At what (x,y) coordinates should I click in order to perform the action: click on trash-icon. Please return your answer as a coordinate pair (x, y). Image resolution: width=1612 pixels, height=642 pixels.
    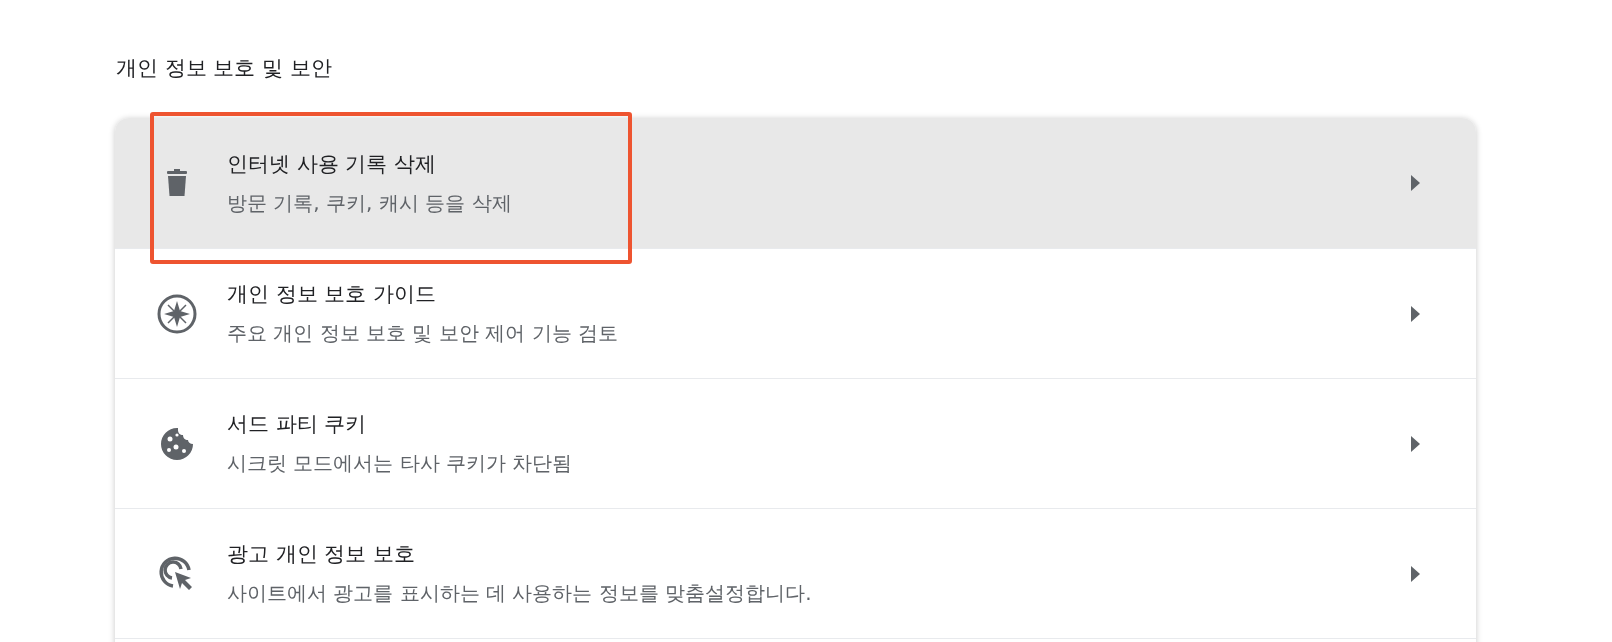
    Looking at the image, I should click on (177, 183).